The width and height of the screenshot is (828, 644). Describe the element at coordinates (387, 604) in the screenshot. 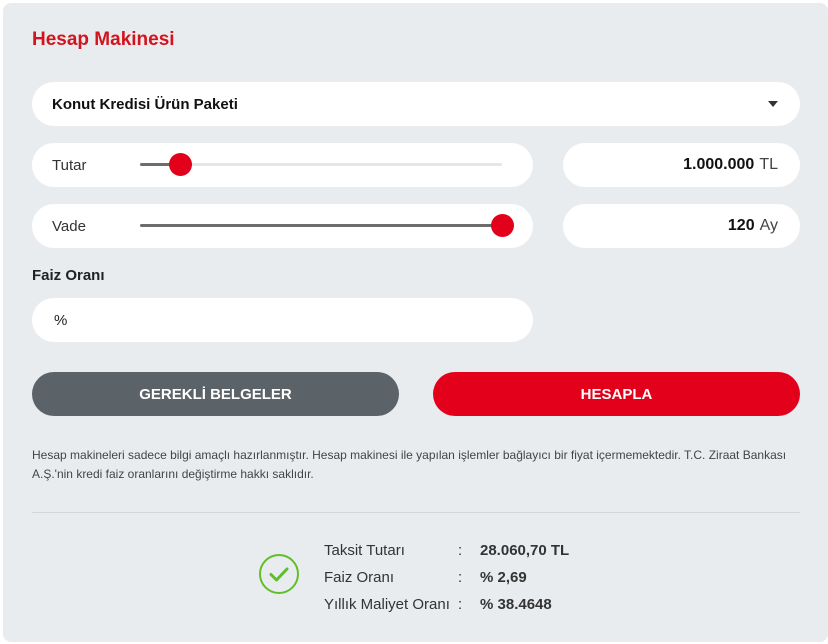

I see `result-label: Yıllık Maliyet Oranı` at that location.